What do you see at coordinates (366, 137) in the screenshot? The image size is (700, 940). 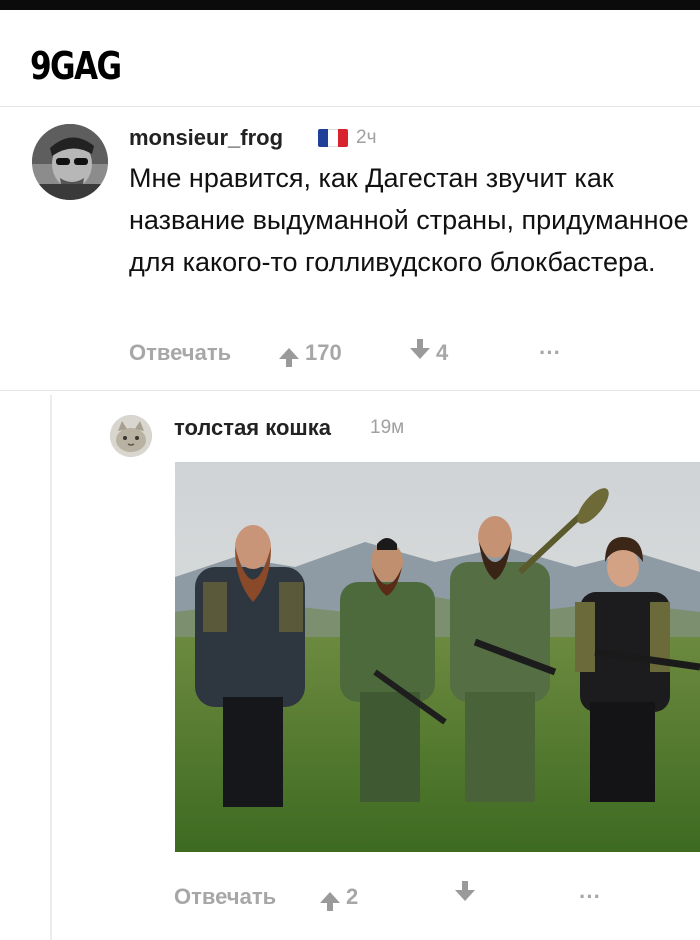 I see `comment-timestamp: 2ч` at bounding box center [366, 137].